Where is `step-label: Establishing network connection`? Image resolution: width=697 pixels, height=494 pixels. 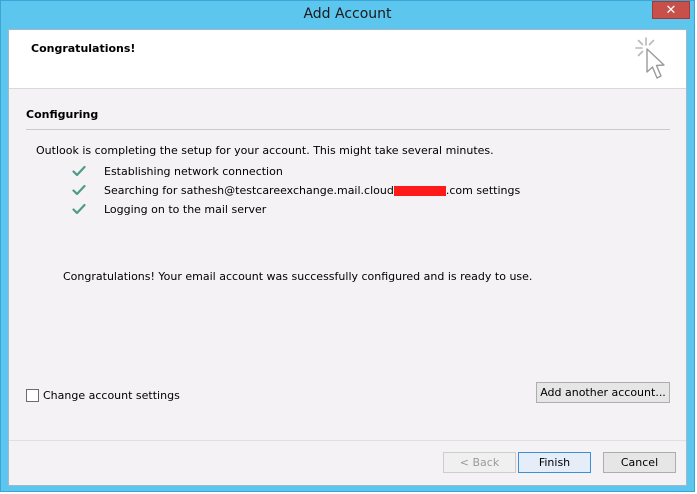 step-label: Establishing network connection is located at coordinates (193, 171).